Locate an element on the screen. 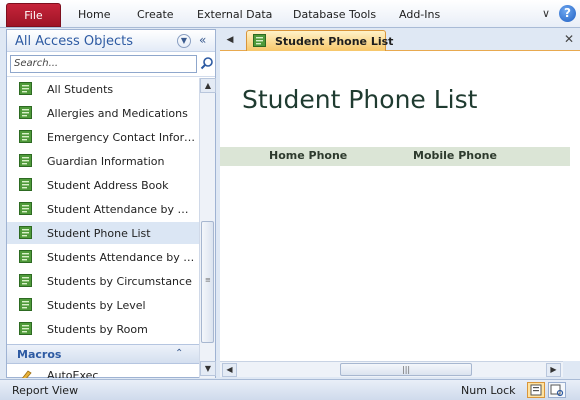 Image resolution: width=580 pixels, height=400 pixels. report-vertical-gutter is located at coordinates (575, 206).